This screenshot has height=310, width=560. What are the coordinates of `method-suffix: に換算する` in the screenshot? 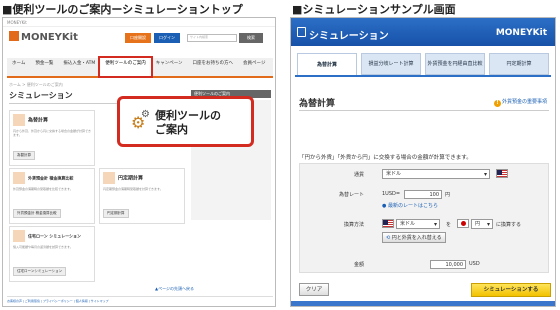 It's located at (509, 225).